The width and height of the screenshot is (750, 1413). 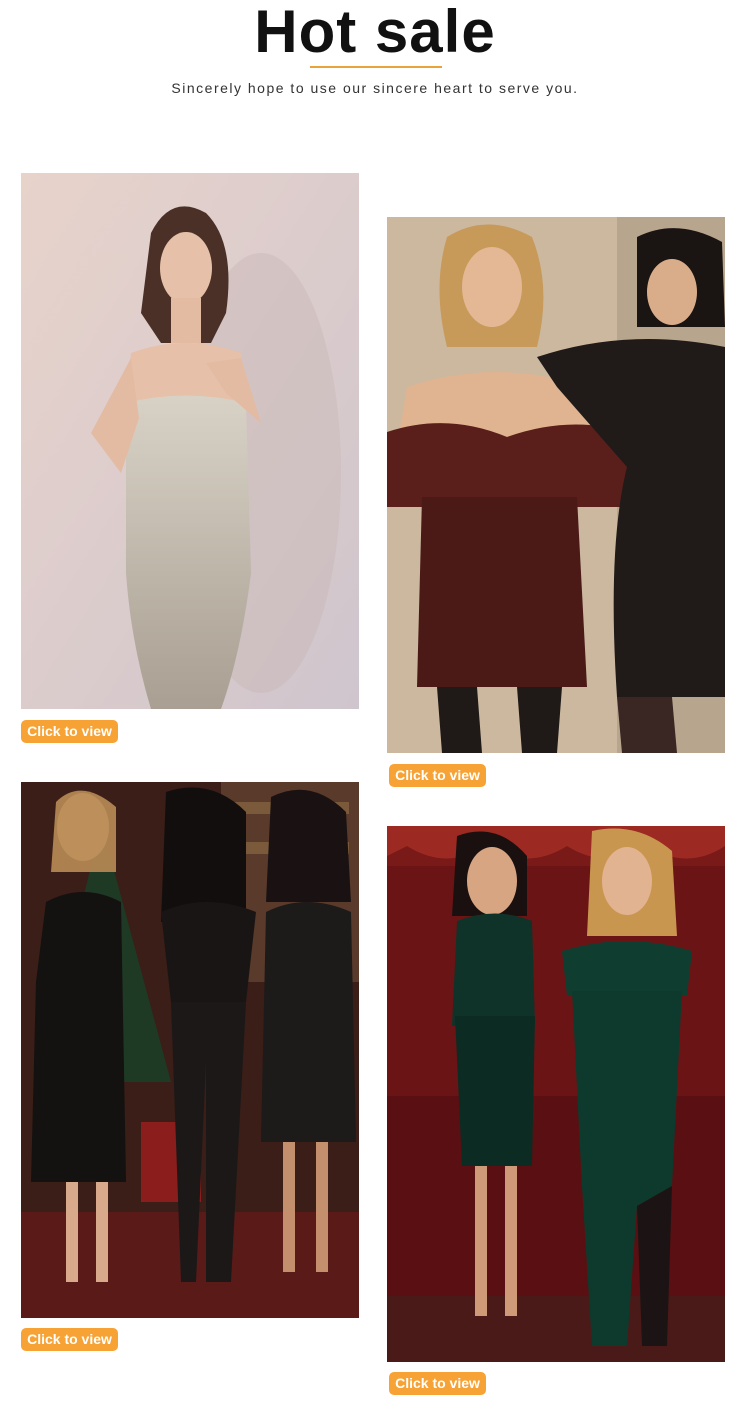 What do you see at coordinates (375, 32) in the screenshot?
I see `section-title: Hot sale` at bounding box center [375, 32].